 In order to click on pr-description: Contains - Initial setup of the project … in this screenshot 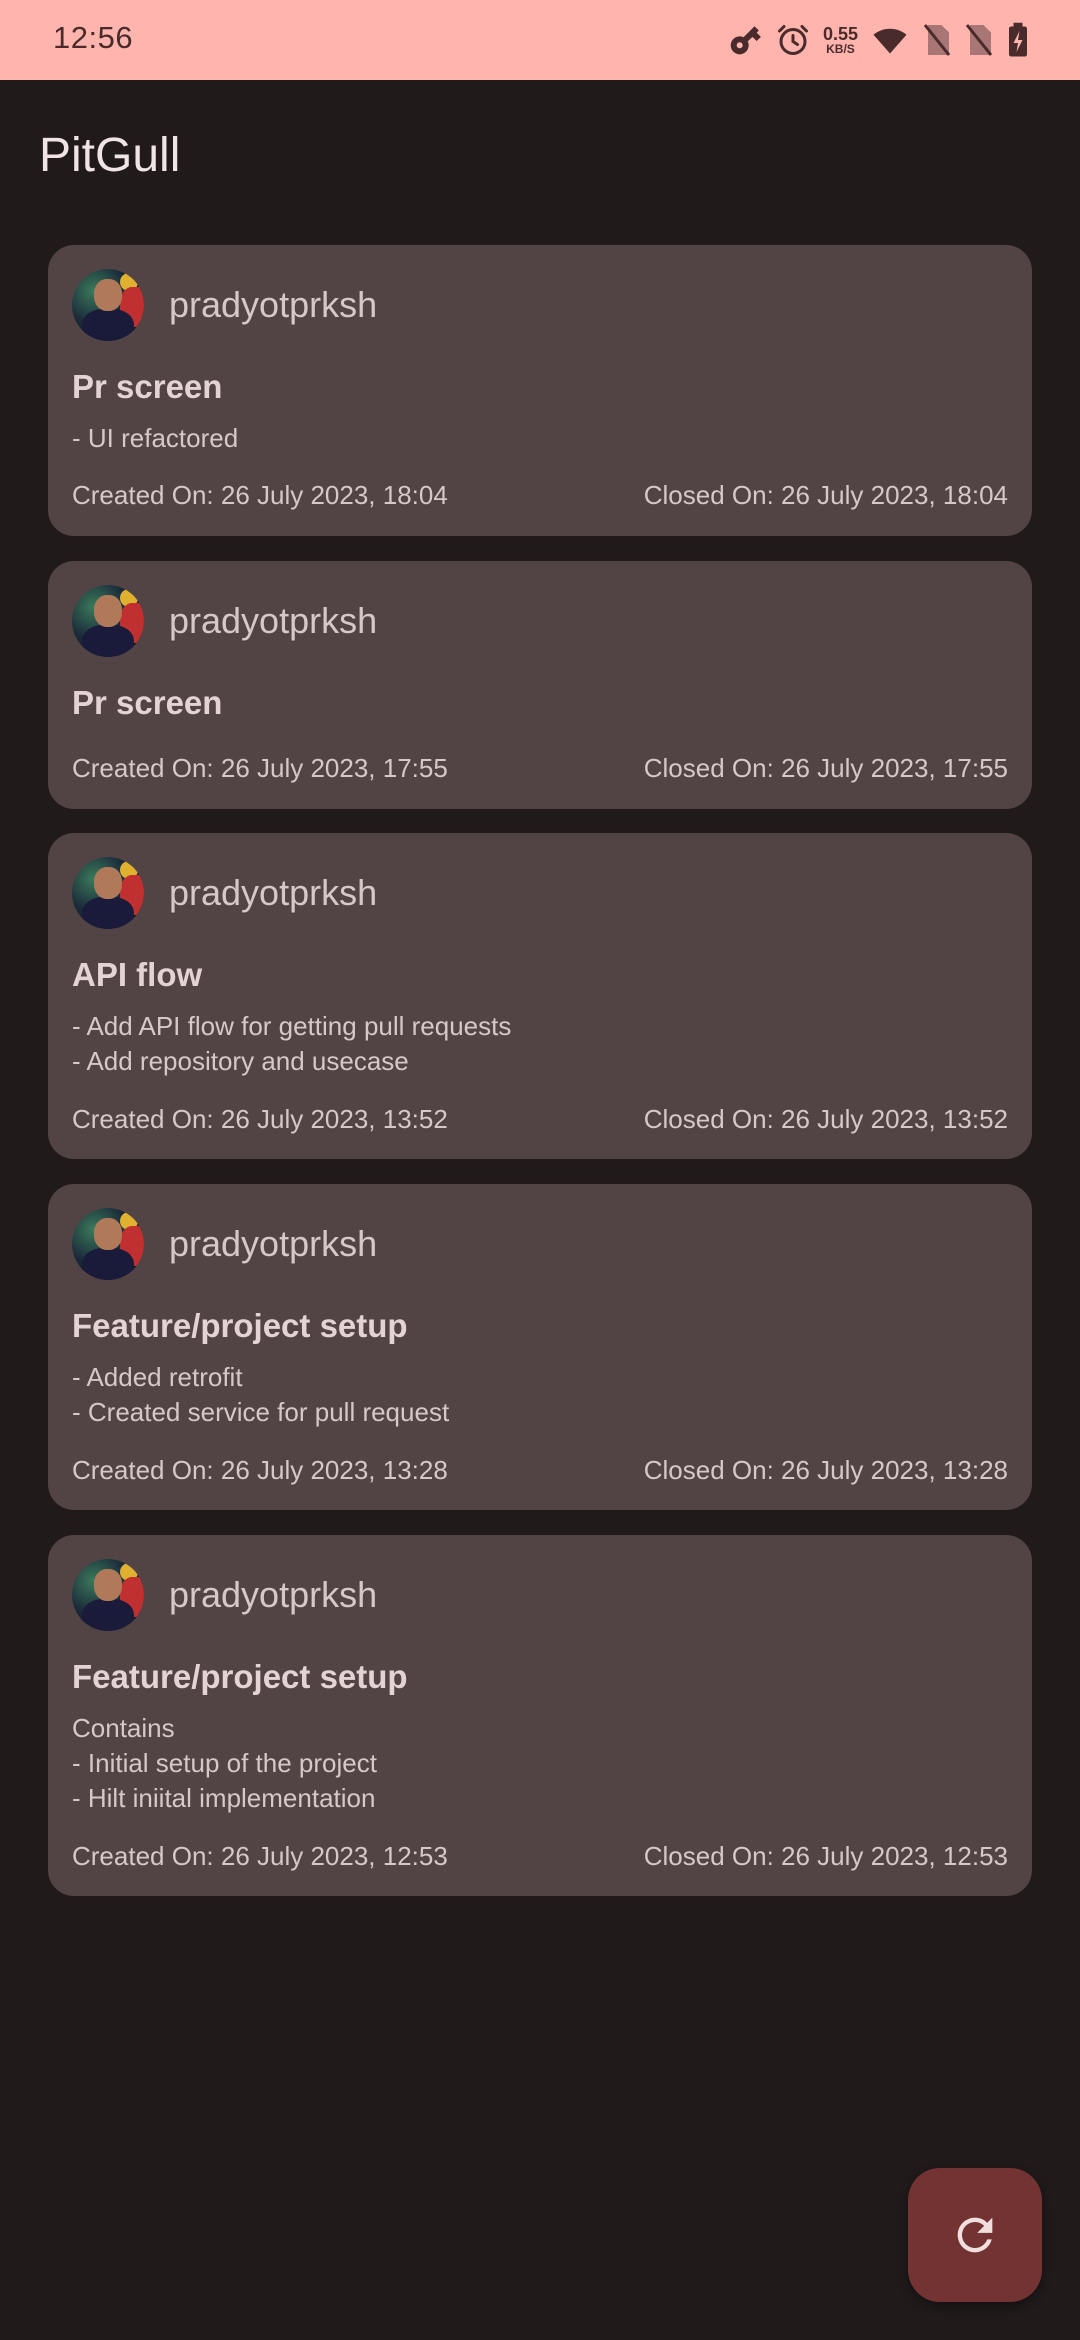, I will do `click(224, 1763)`.